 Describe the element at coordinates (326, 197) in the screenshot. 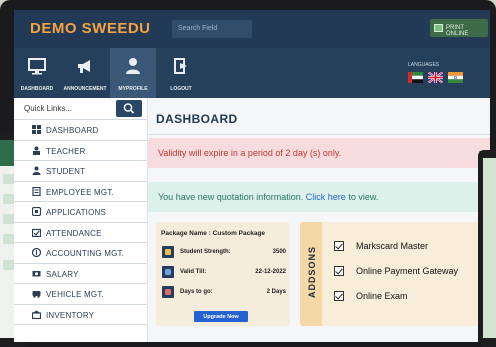

I see `quotation-link: Click here` at that location.